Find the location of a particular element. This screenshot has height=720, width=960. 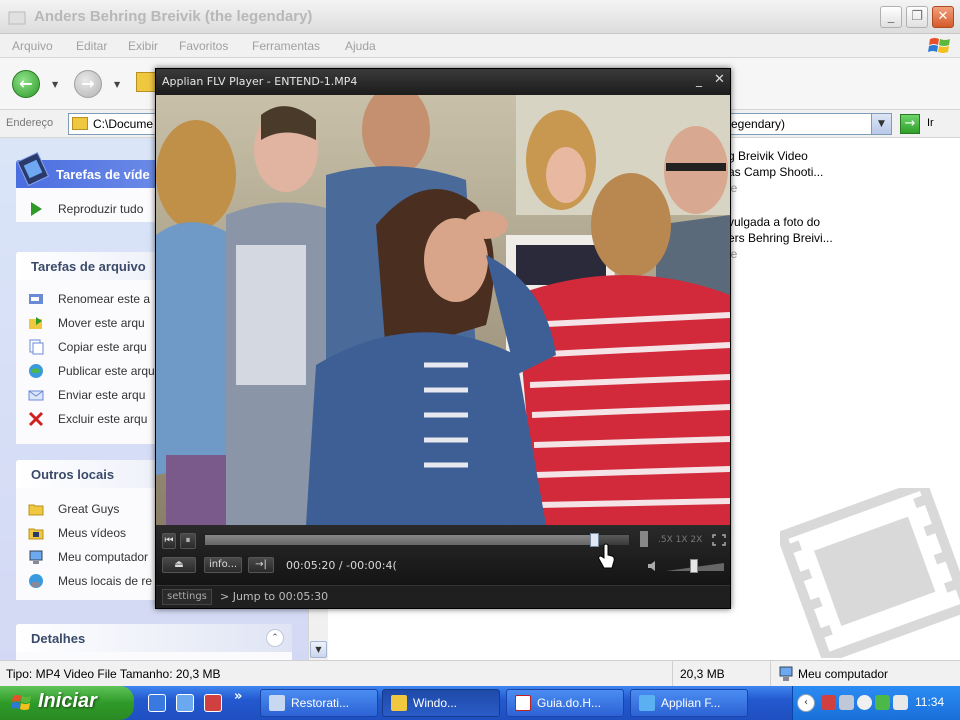

chevron-up-icon: ⌃ is located at coordinates (275, 638).